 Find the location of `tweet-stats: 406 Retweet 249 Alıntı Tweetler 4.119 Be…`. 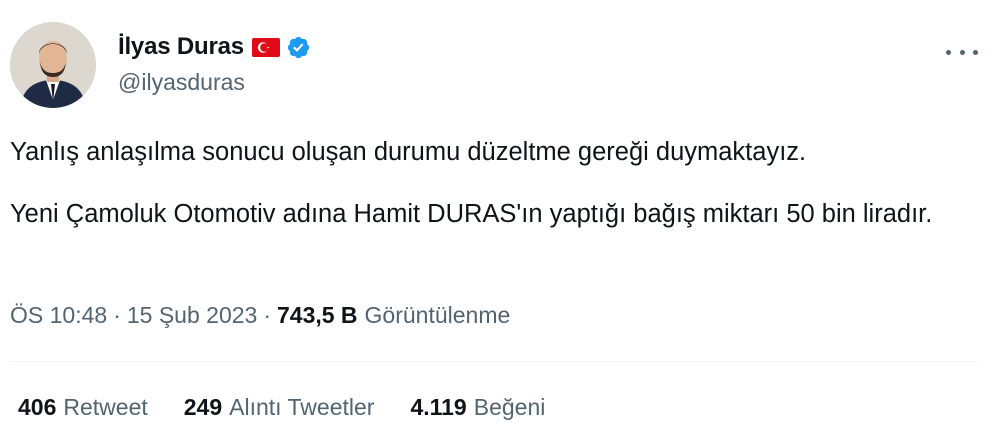

tweet-stats: 406 Retweet 249 Alıntı Tweetler 4.119 Be… is located at coordinates (299, 407).